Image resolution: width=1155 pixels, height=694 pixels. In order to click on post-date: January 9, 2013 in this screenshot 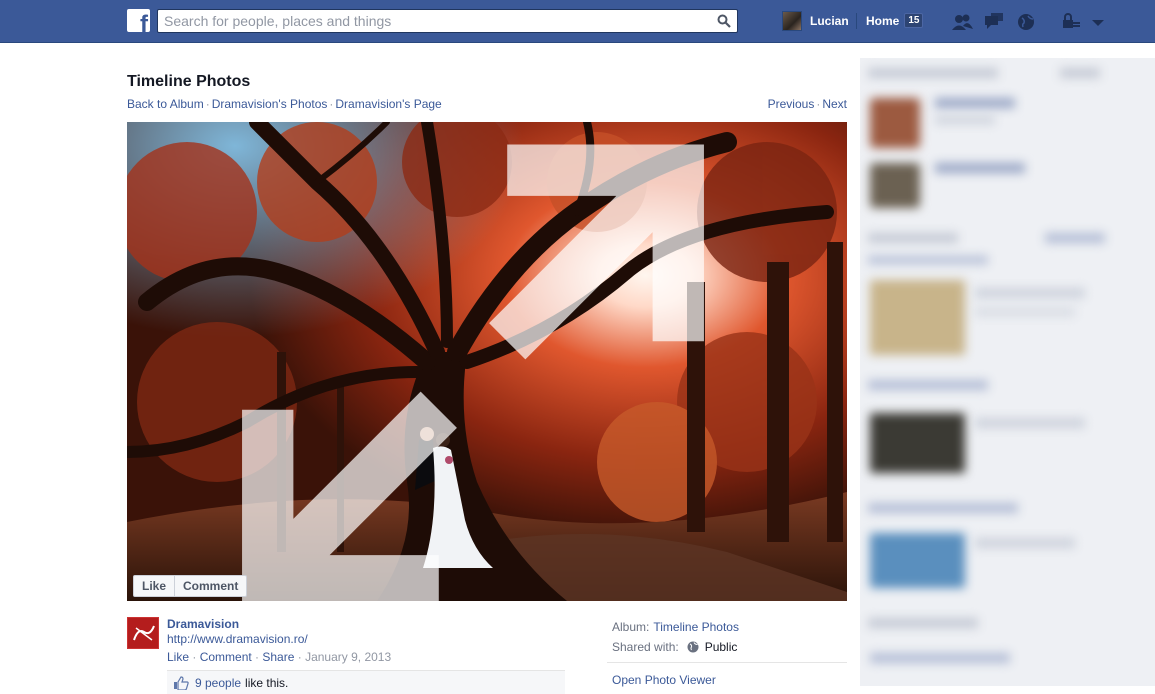, I will do `click(348, 657)`.